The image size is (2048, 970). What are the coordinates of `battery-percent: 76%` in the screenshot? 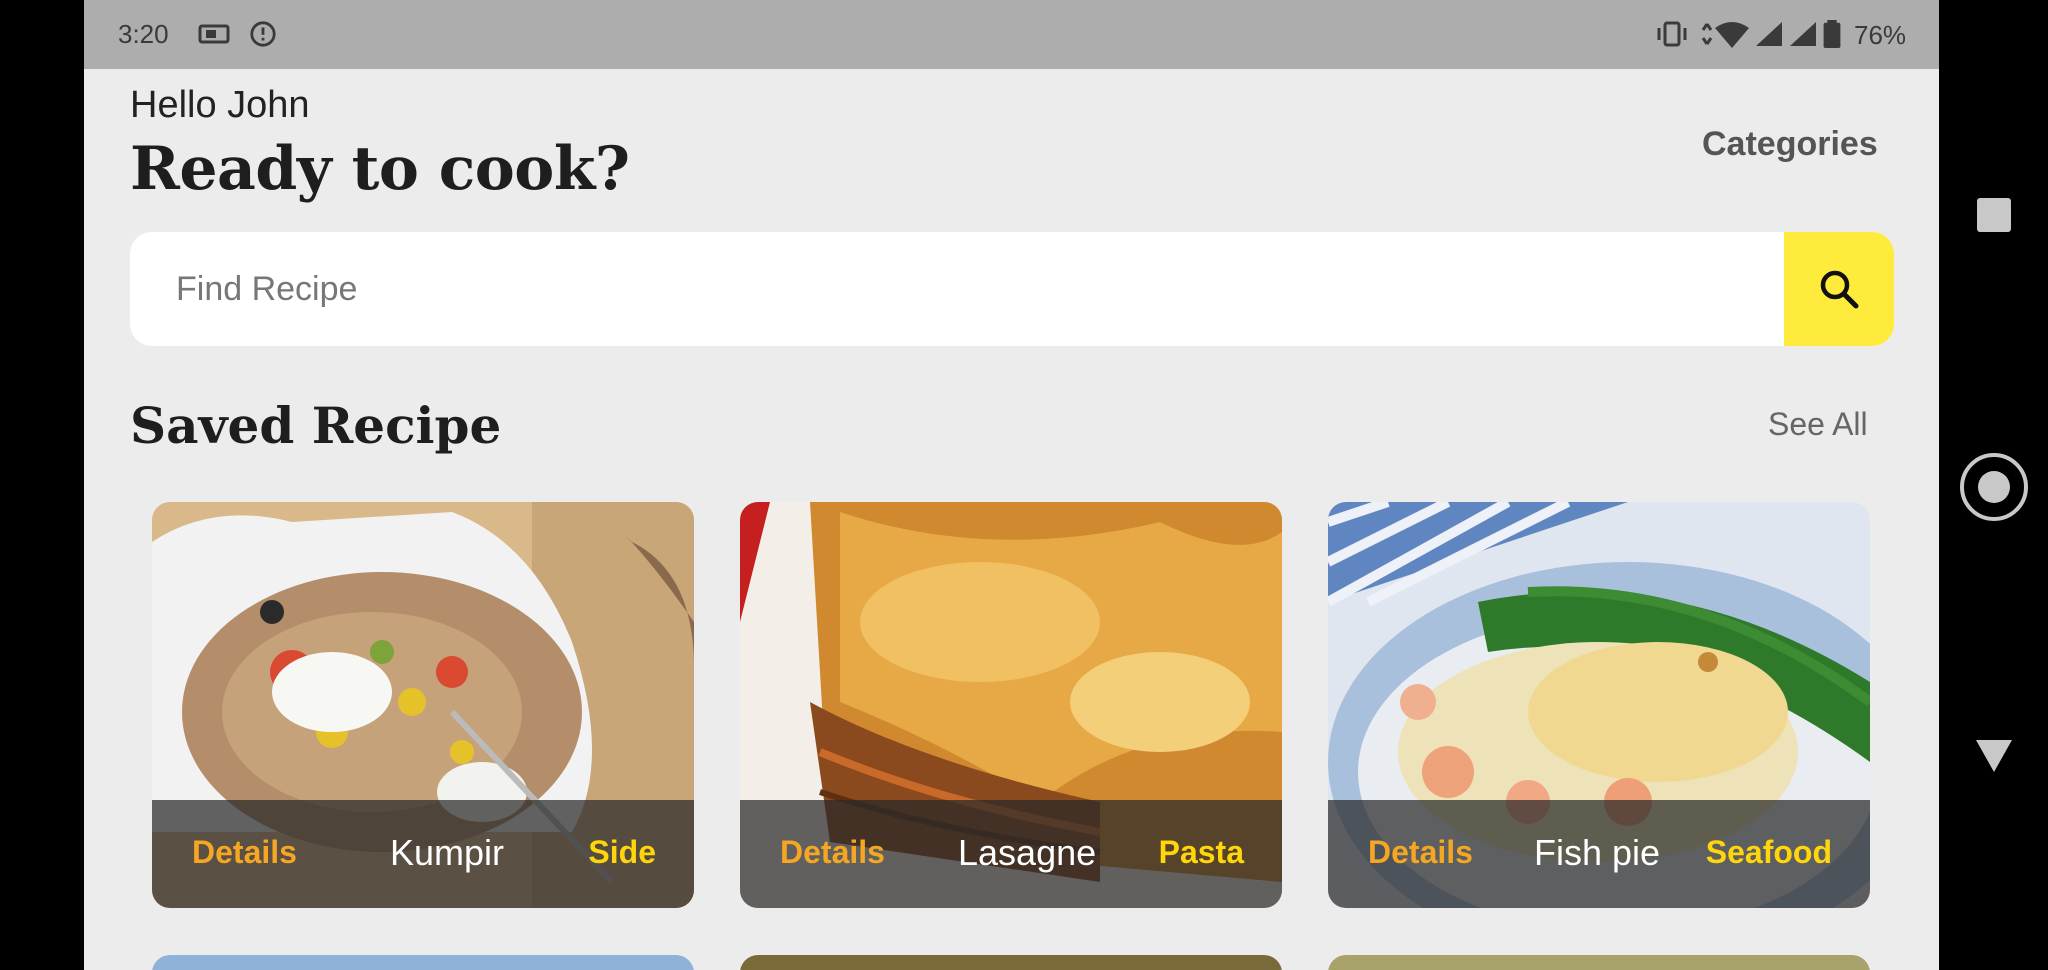 It's located at (1880, 35).